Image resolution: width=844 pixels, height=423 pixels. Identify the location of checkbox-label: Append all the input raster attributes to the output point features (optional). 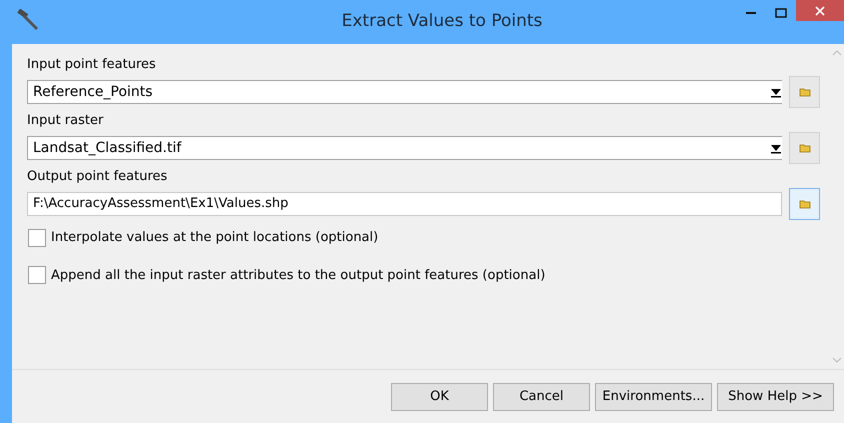
(298, 275).